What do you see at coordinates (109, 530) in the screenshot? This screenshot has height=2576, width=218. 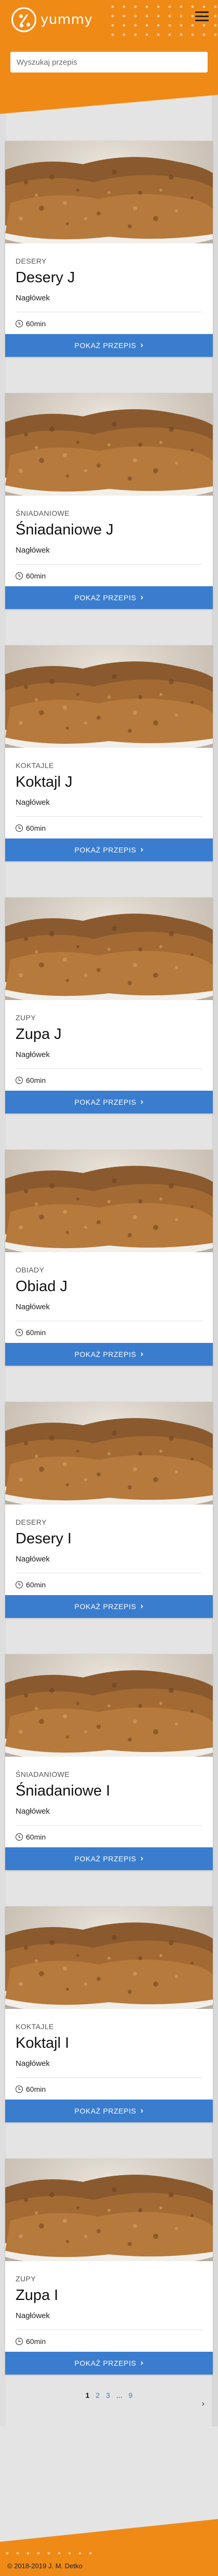 I see `recipe-title: Śniadaniowe J` at bounding box center [109, 530].